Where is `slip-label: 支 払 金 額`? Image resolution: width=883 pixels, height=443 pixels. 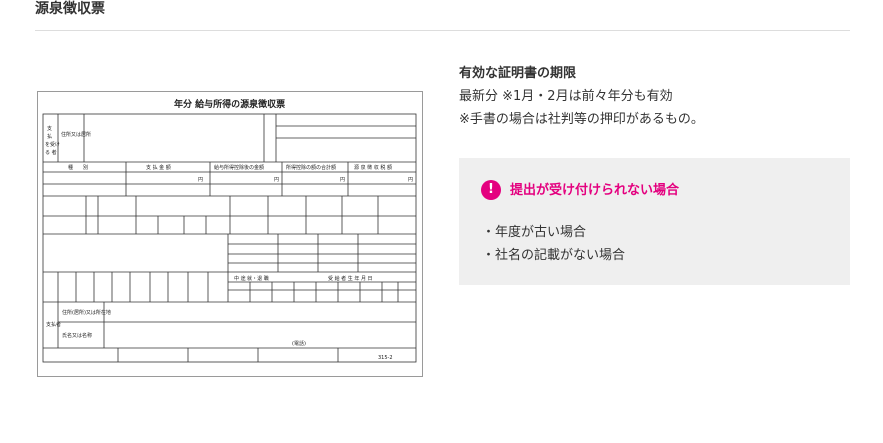
slip-label: 支 払 金 額 is located at coordinates (158, 167).